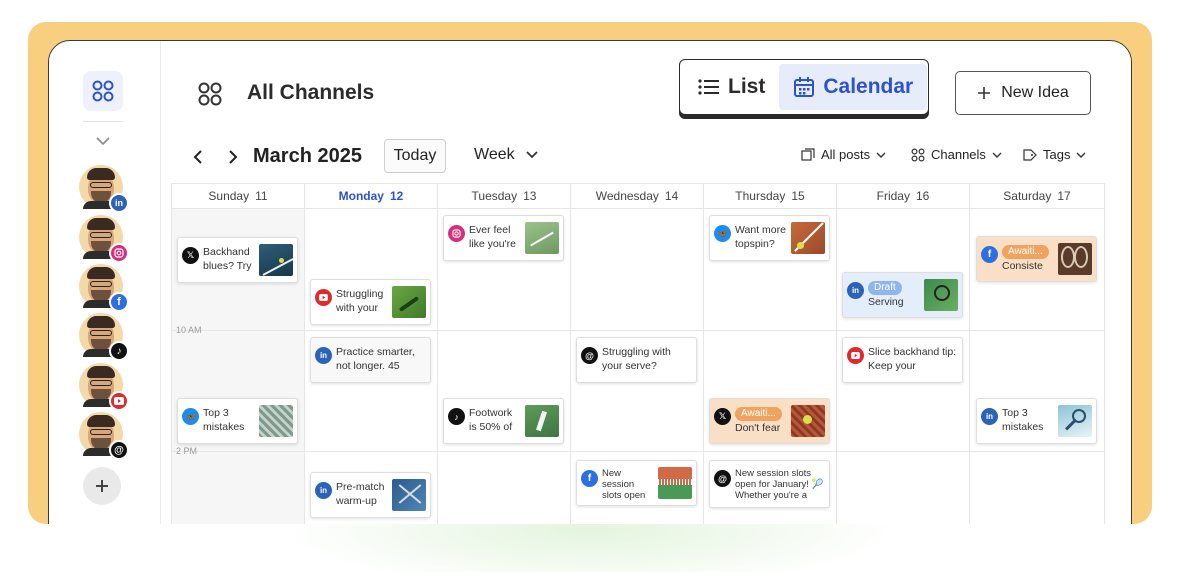 The height and width of the screenshot is (572, 1180). I want to click on calendar-view-label: Calendar, so click(868, 86).